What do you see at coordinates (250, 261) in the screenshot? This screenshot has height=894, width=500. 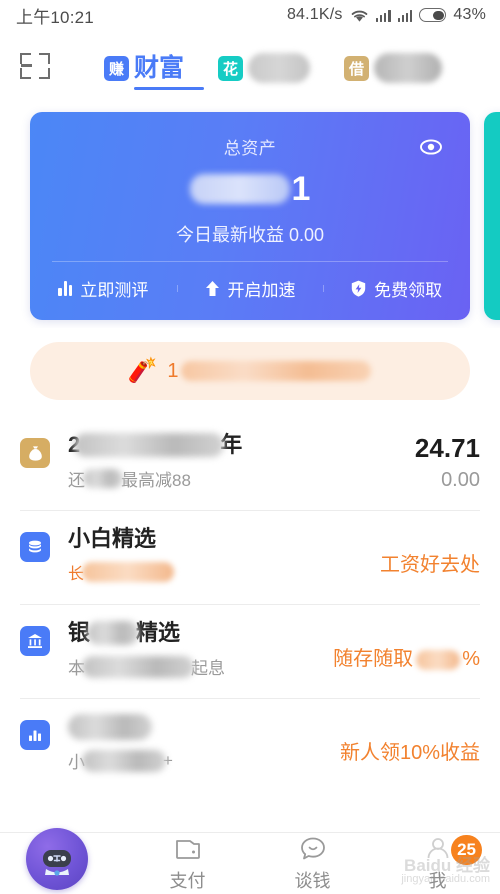 I see `card-divider` at bounding box center [250, 261].